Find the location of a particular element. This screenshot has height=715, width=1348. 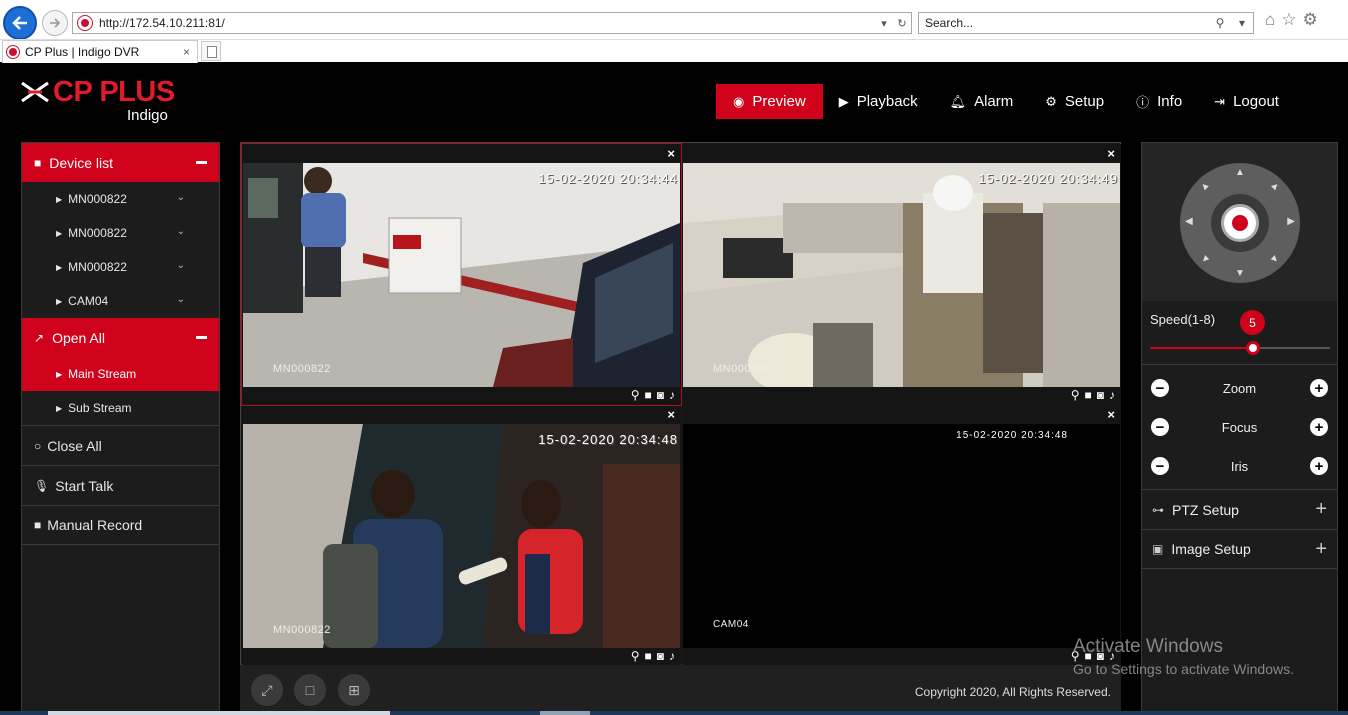

ptz-setup-row: ⊶ PTZ Setup + is located at coordinates (1239, 509).